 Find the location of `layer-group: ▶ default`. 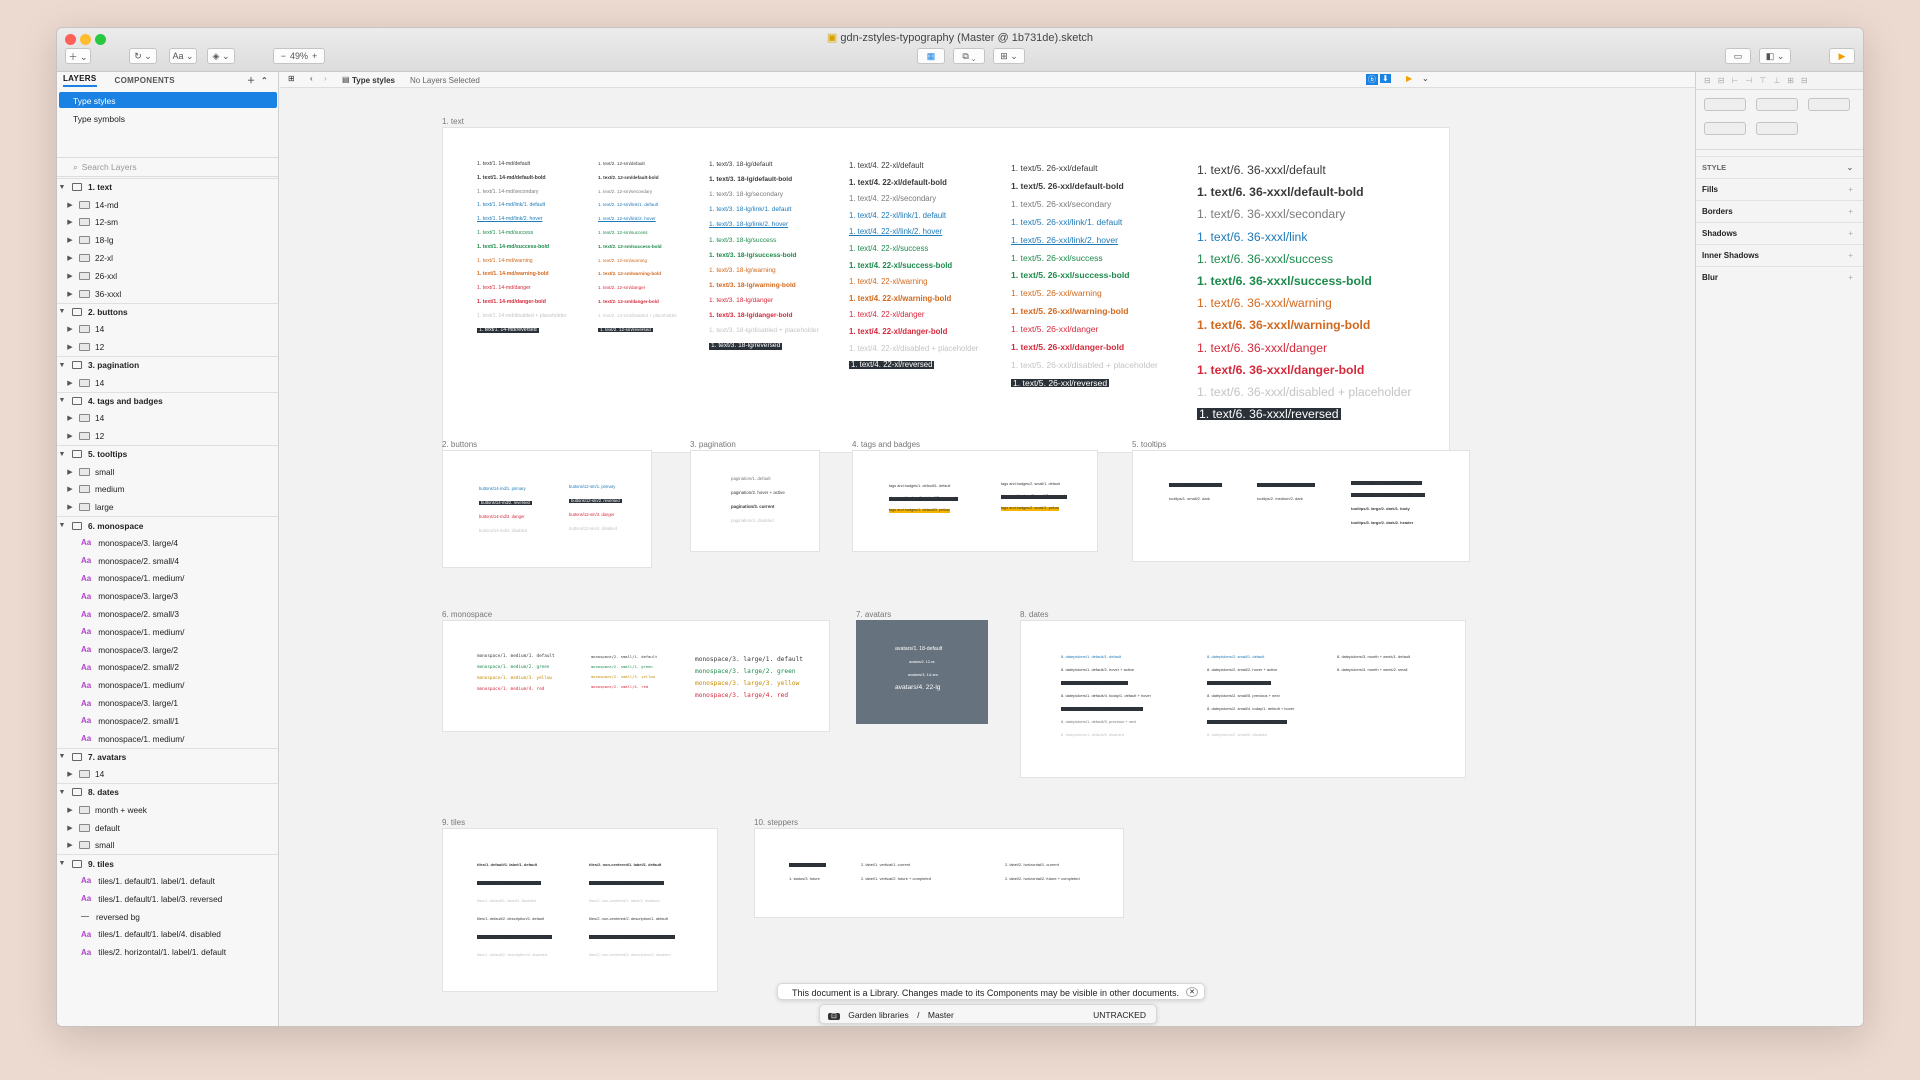

layer-group: ▶ default is located at coordinates (167, 828).